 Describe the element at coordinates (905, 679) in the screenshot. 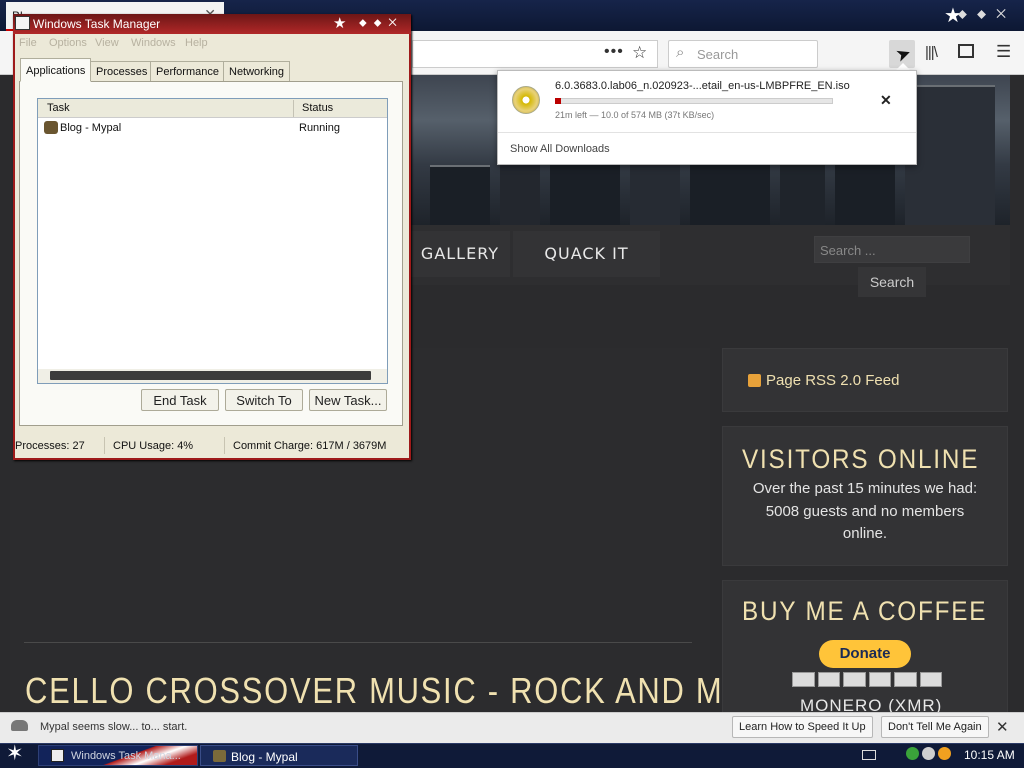

I see `discover-card-icon` at that location.